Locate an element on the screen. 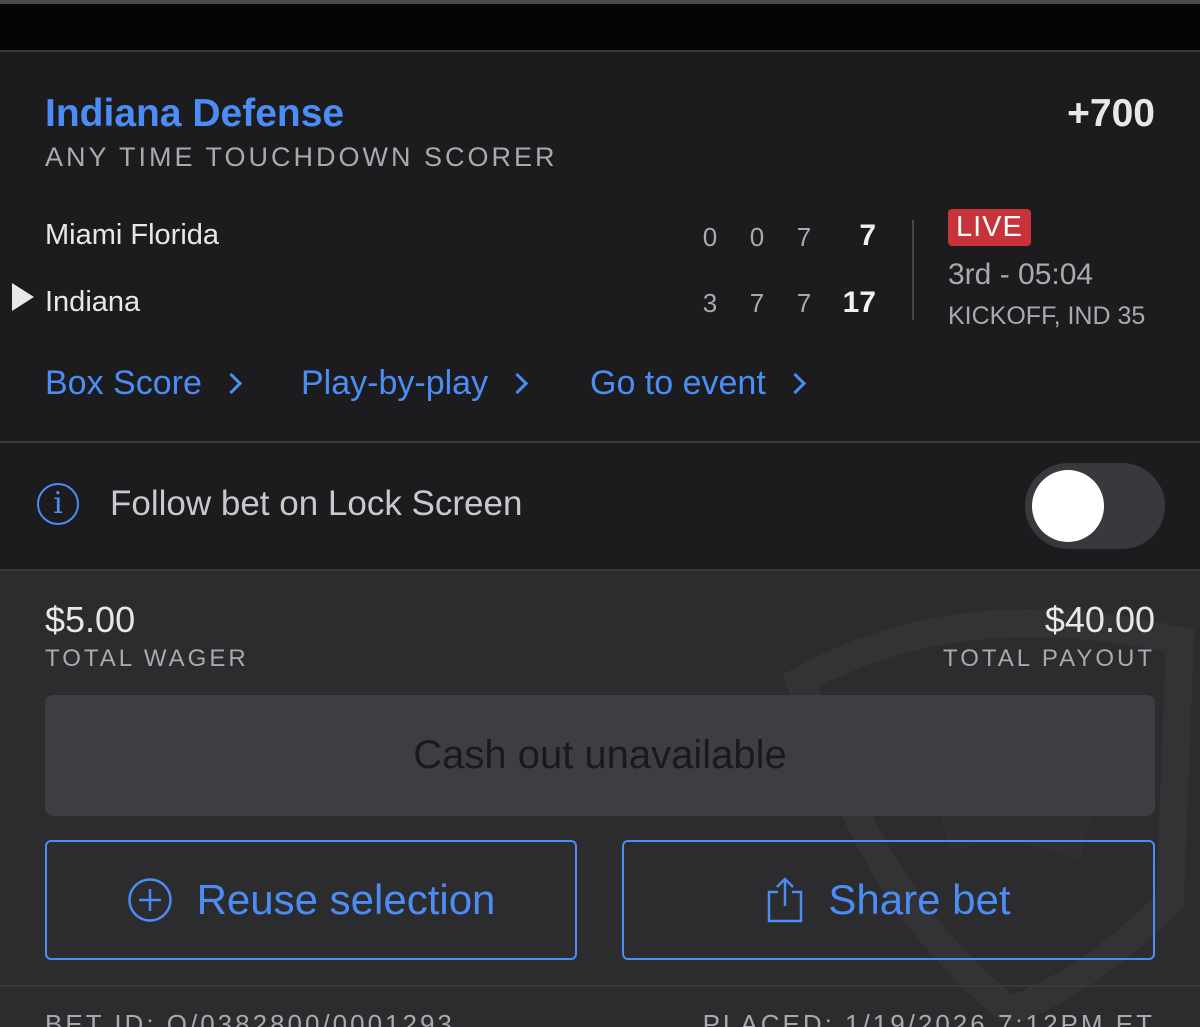 Image resolution: width=1200 pixels, height=1027 pixels. follow-bet-toggle is located at coordinates (1095, 506).